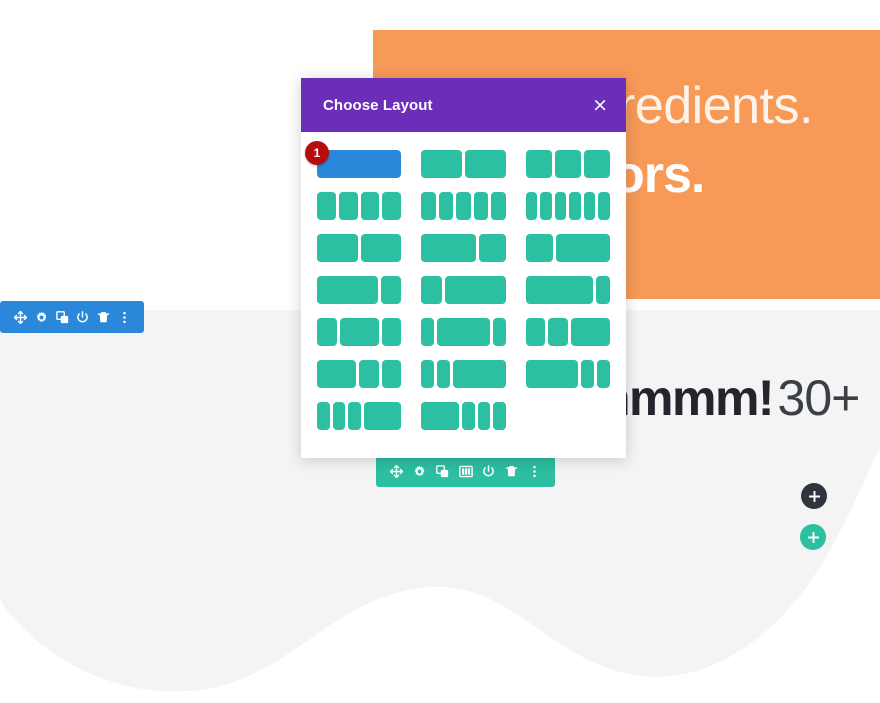 The height and width of the screenshot is (703, 880). I want to click on row-toolbar, so click(465, 465).